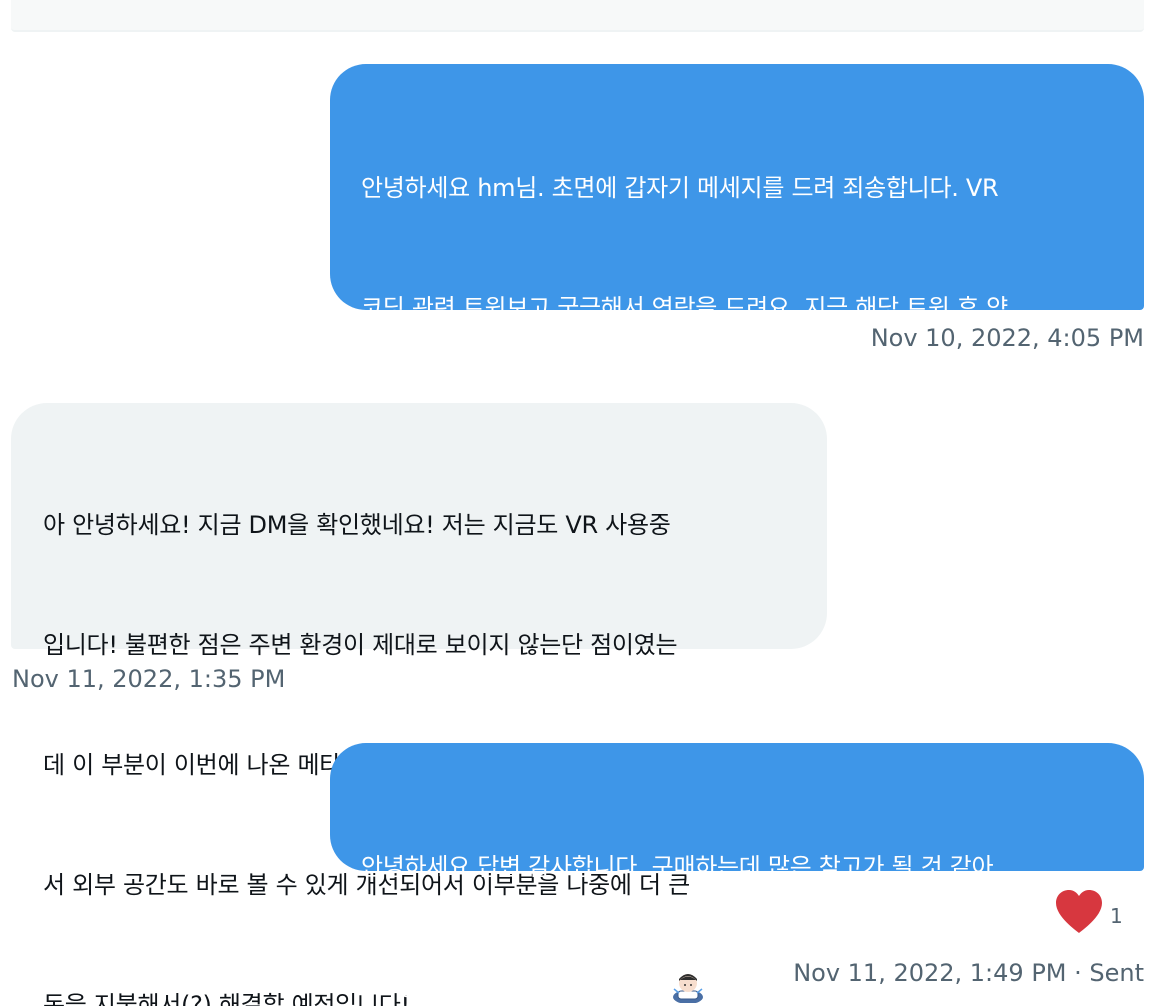 The height and width of the screenshot is (1006, 1162). I want to click on reaction-count: 1, so click(1116, 916).